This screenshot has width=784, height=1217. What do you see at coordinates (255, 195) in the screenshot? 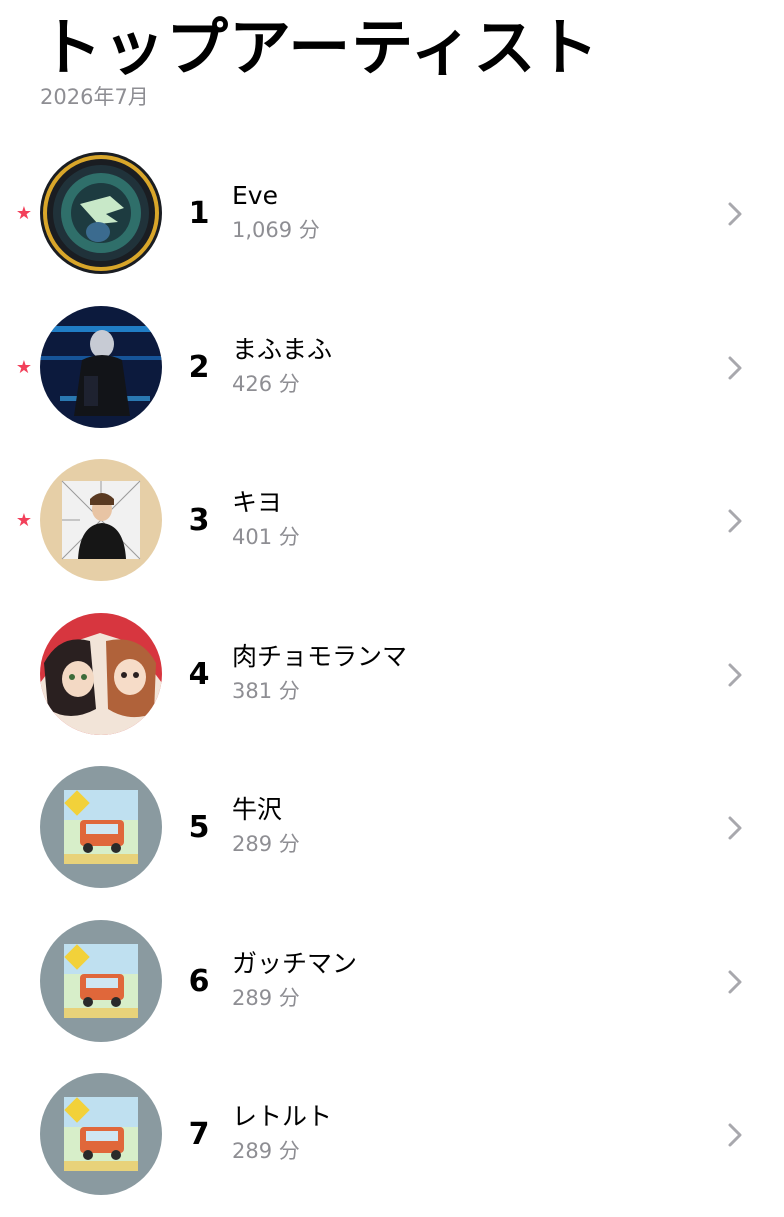
I see `artist-name: Eve` at bounding box center [255, 195].